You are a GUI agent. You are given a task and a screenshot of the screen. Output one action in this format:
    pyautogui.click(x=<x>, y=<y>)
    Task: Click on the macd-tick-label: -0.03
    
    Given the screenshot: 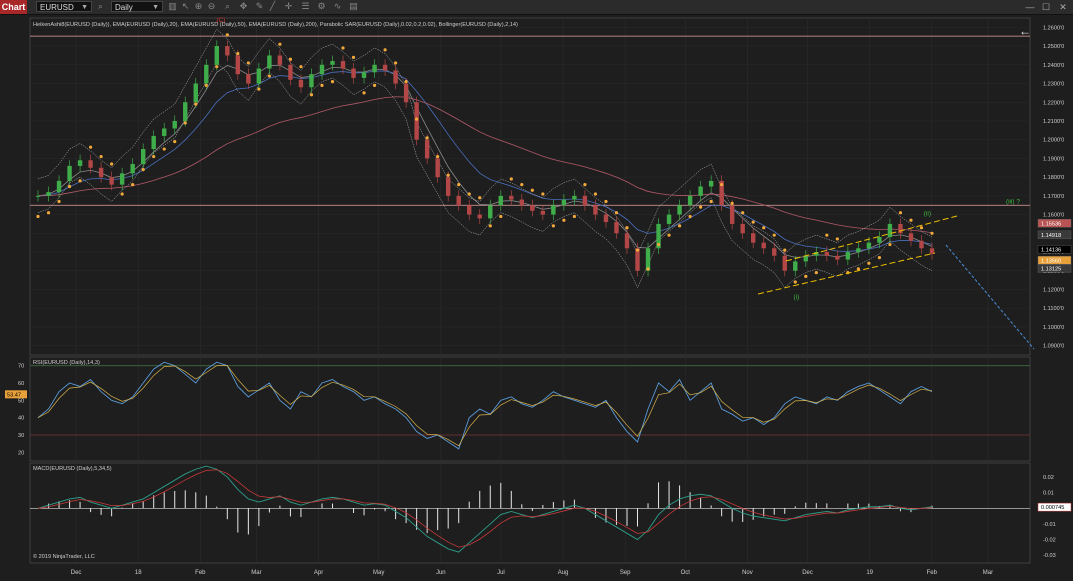 What is the action you would take?
    pyautogui.click(x=1049, y=556)
    